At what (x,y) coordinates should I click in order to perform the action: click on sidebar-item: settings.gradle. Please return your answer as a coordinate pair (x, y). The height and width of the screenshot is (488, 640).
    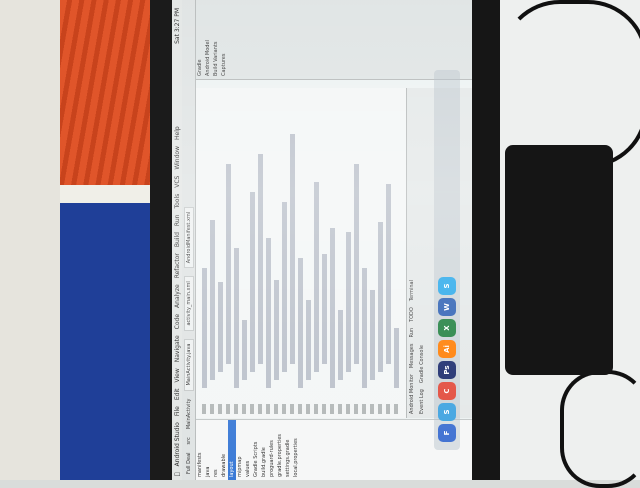
    Looking at the image, I should click on (288, 450).